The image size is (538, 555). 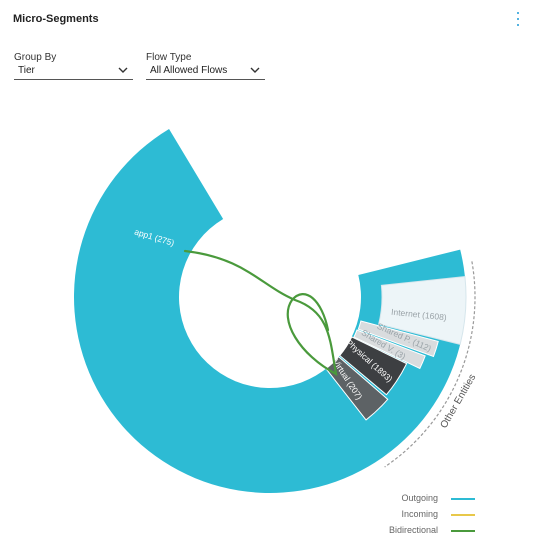 I want to click on legend-label-bidirectional: Bidirectional, so click(x=413, y=530).